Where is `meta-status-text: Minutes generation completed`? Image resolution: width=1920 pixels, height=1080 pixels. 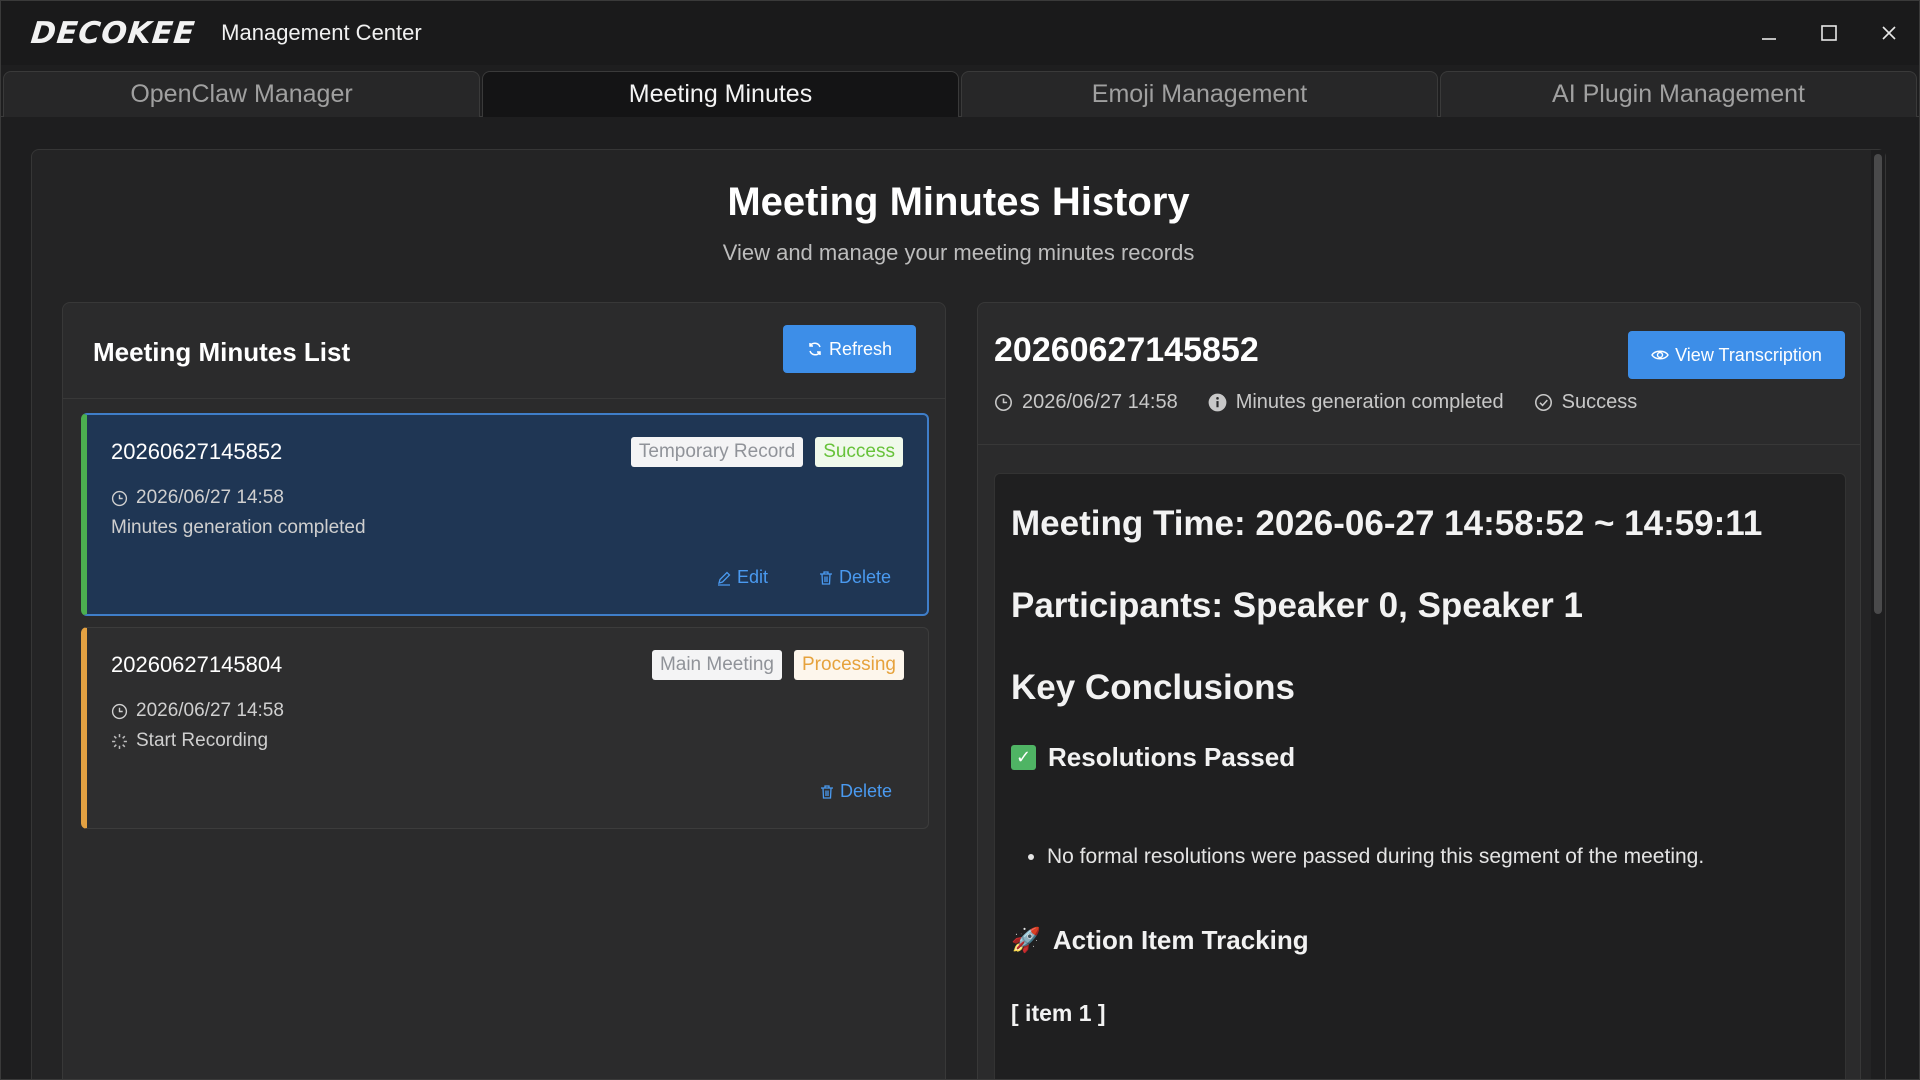
meta-status-text: Minutes generation completed is located at coordinates (1369, 402).